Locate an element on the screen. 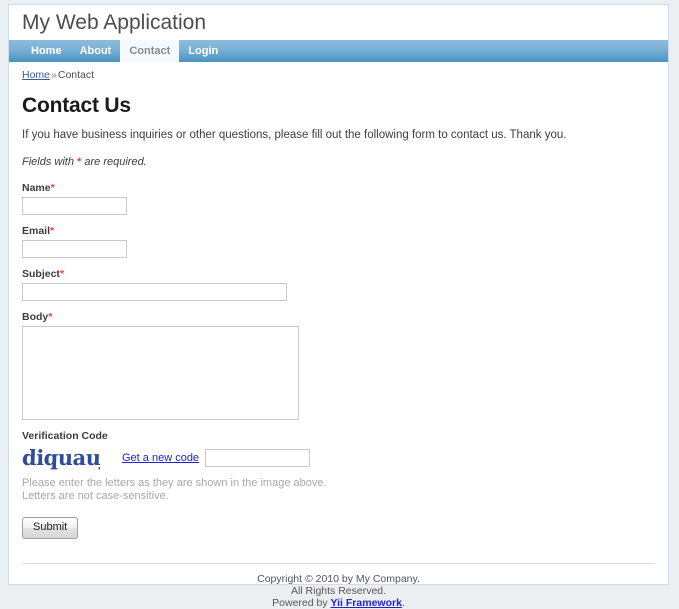 The height and width of the screenshot is (609, 679). verification-hint-line-2: Letters are not case-sensitive. is located at coordinates (95, 496).